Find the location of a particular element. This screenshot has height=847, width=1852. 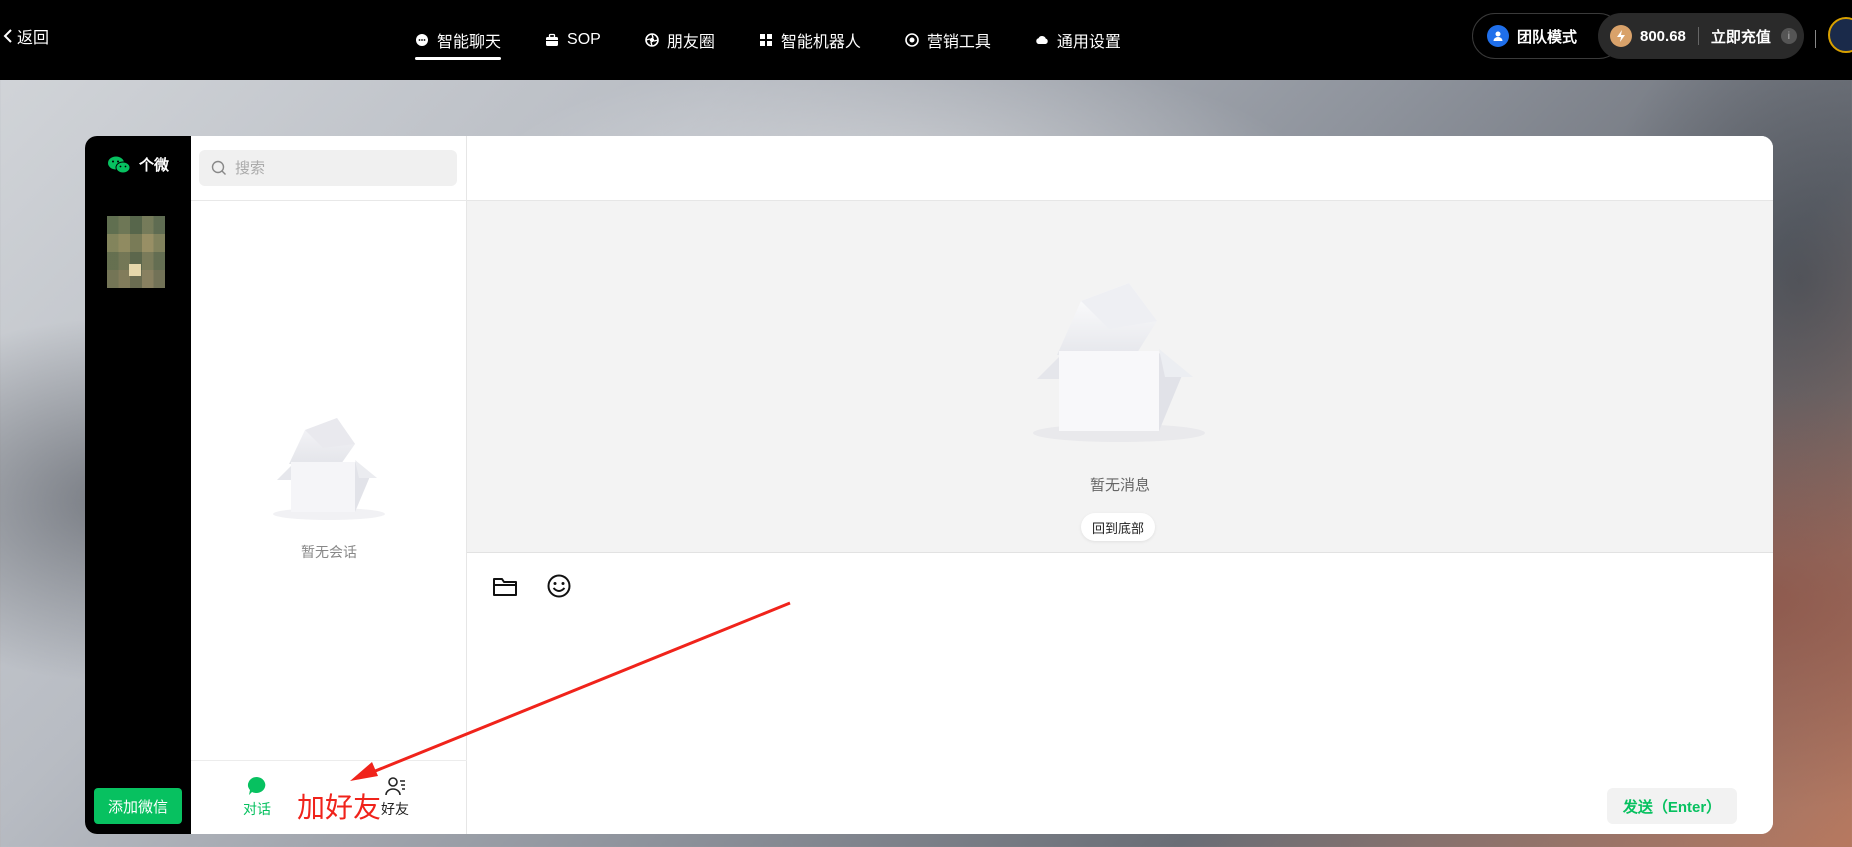

conversation-panel: 暂无会话 对话 好友 is located at coordinates (329, 485).